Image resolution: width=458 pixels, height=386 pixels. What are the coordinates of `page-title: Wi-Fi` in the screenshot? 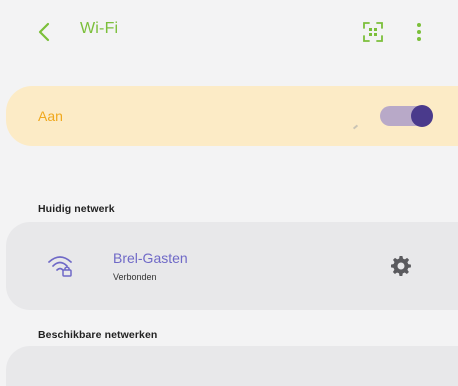 It's located at (99, 28).